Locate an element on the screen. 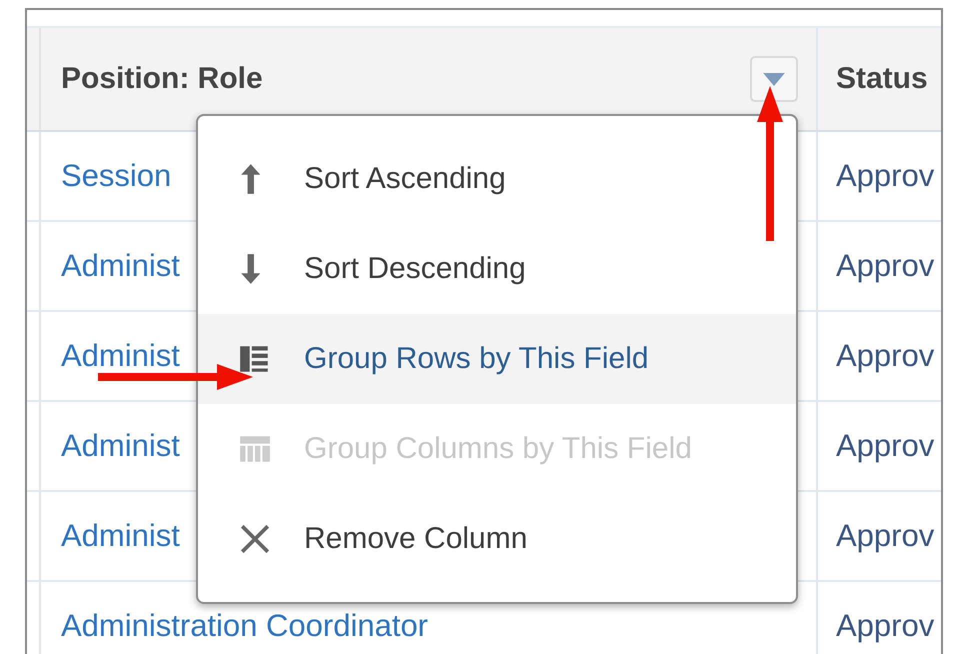 Image resolution: width=953 pixels, height=654 pixels. menu-item: Sort Ascending is located at coordinates (497, 179).